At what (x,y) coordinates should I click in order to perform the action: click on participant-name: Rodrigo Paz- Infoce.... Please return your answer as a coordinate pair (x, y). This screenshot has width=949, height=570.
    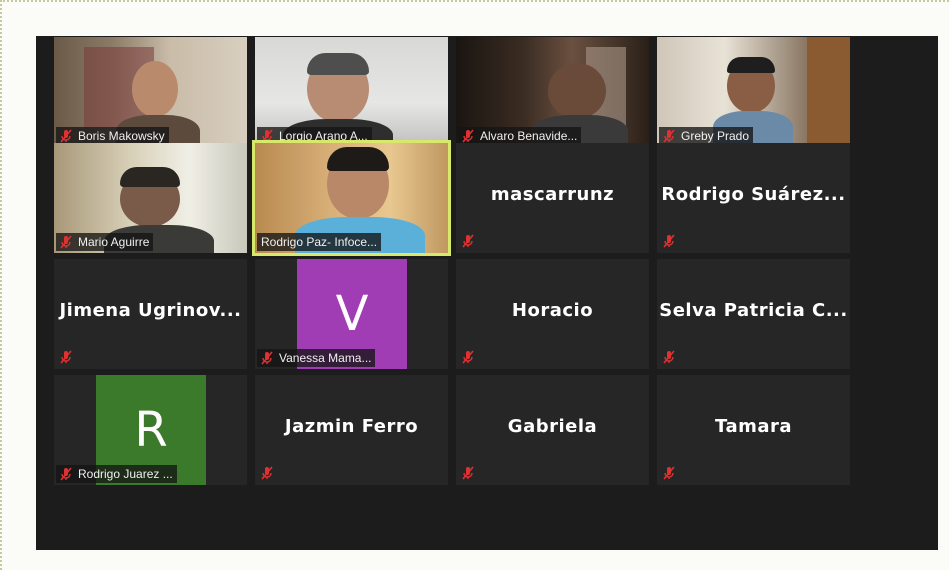
    Looking at the image, I should click on (319, 242).